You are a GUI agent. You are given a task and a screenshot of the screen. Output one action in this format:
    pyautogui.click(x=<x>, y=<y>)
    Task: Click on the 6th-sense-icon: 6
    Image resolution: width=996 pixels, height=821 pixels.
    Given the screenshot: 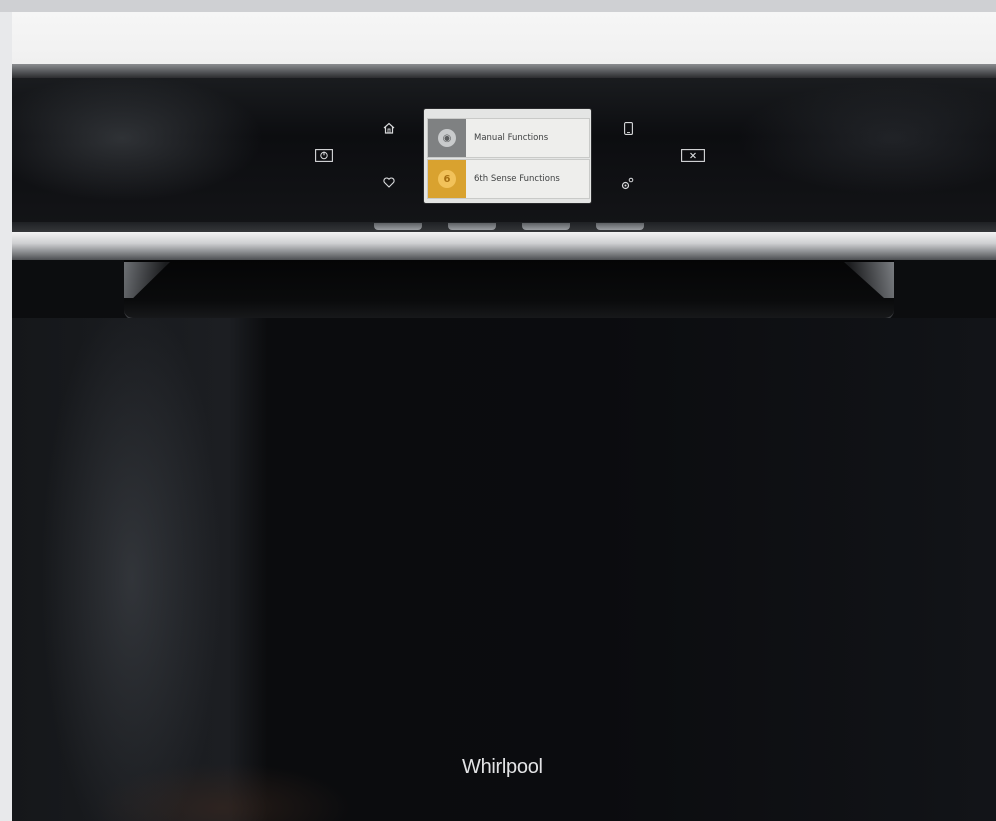 What is the action you would take?
    pyautogui.click(x=447, y=179)
    